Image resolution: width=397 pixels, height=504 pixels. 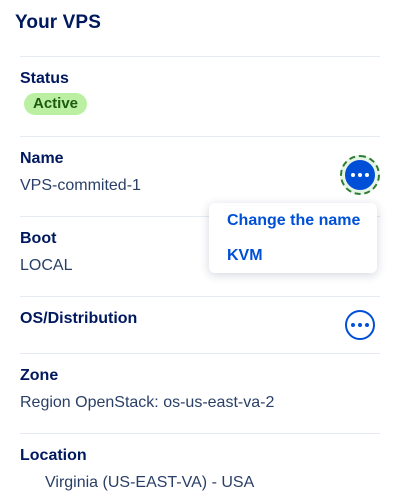 I want to click on boot-label: Boot, so click(x=38, y=238).